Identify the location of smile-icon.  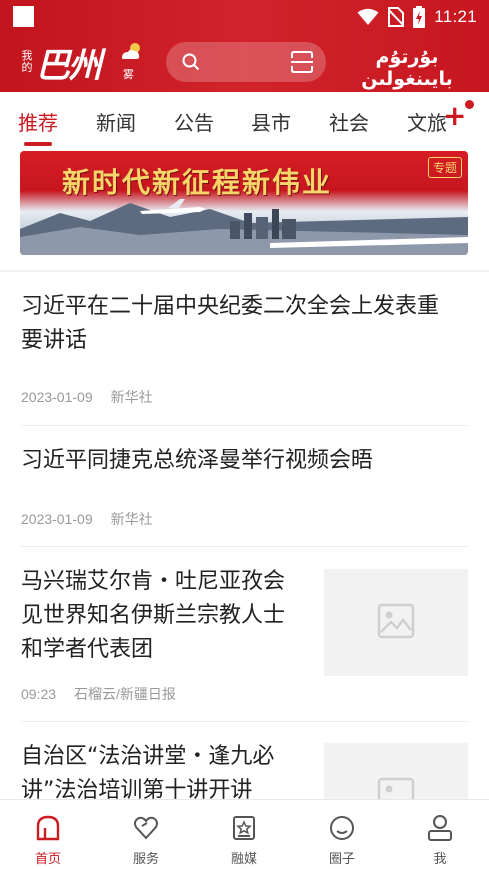
(342, 828).